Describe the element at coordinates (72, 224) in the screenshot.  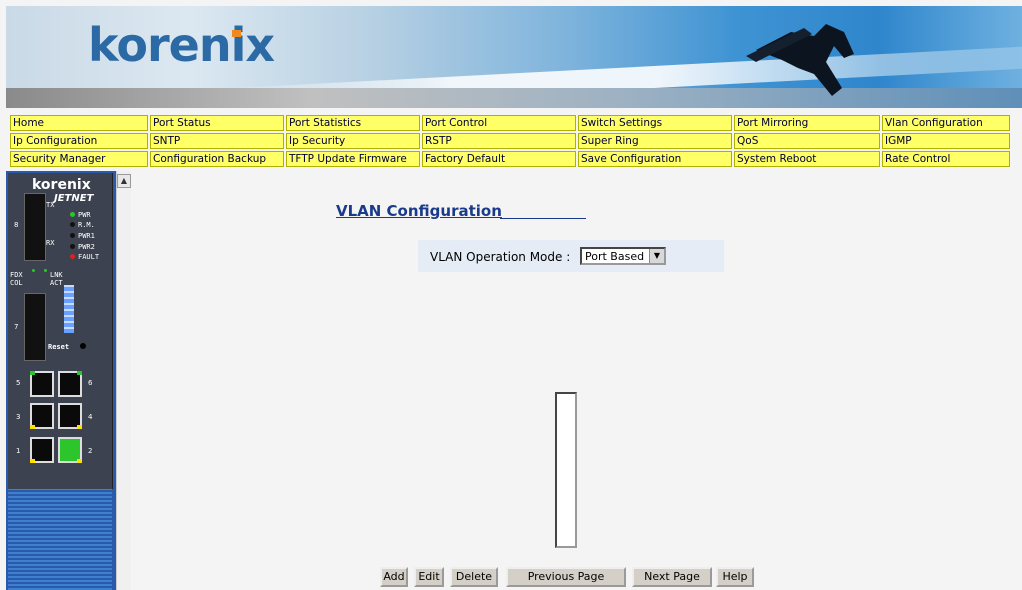
I see `led-rm` at that location.